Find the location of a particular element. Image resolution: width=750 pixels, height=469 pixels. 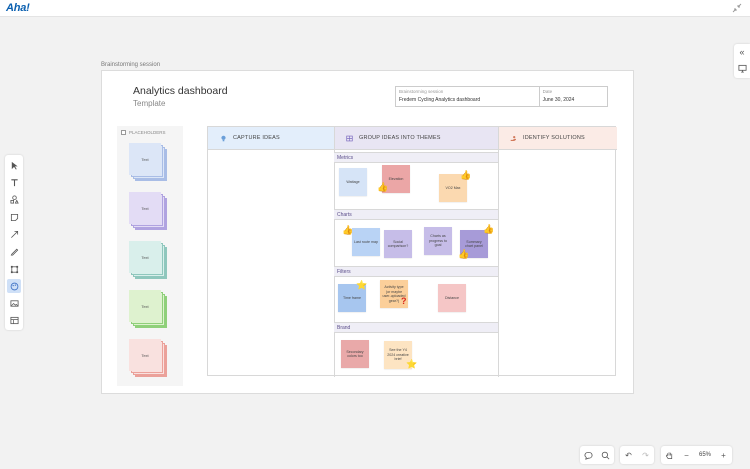

placeholders-header: PLACEHOLDERS is located at coordinates (143, 132).